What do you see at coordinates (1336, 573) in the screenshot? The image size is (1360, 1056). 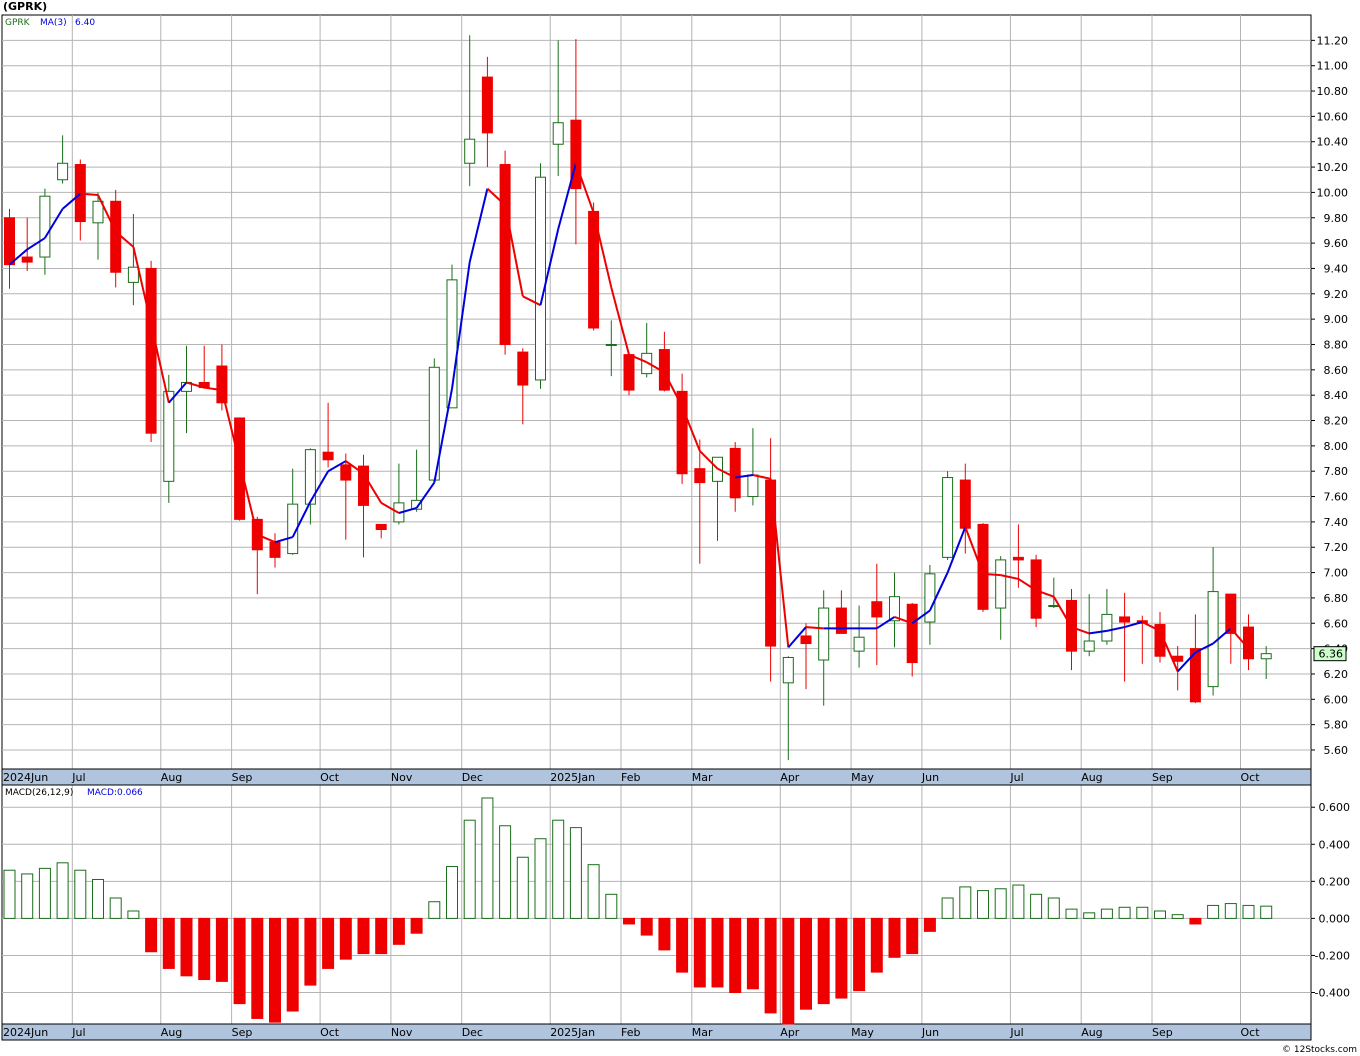 I see `y-tick-label: 7.00` at bounding box center [1336, 573].